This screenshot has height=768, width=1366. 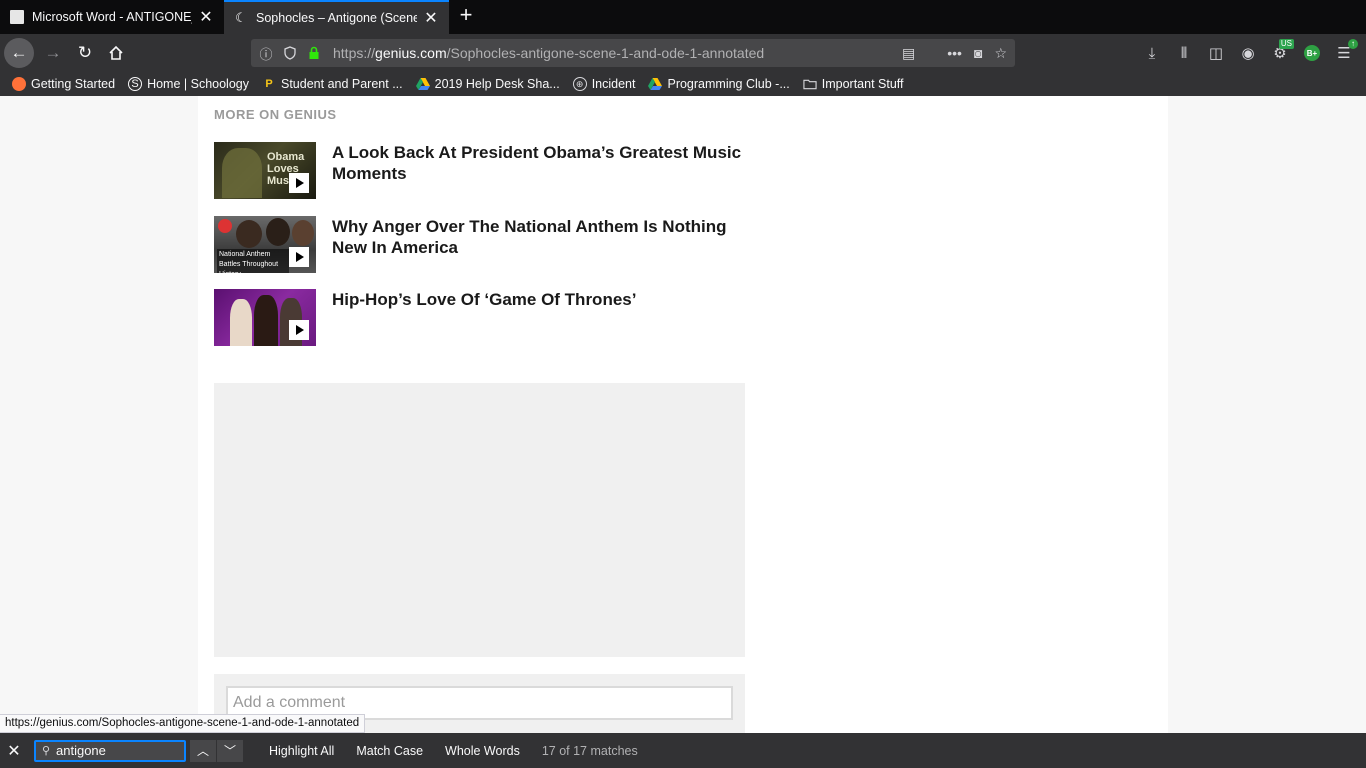 I want to click on url-host: genius.com, so click(x=411, y=53).